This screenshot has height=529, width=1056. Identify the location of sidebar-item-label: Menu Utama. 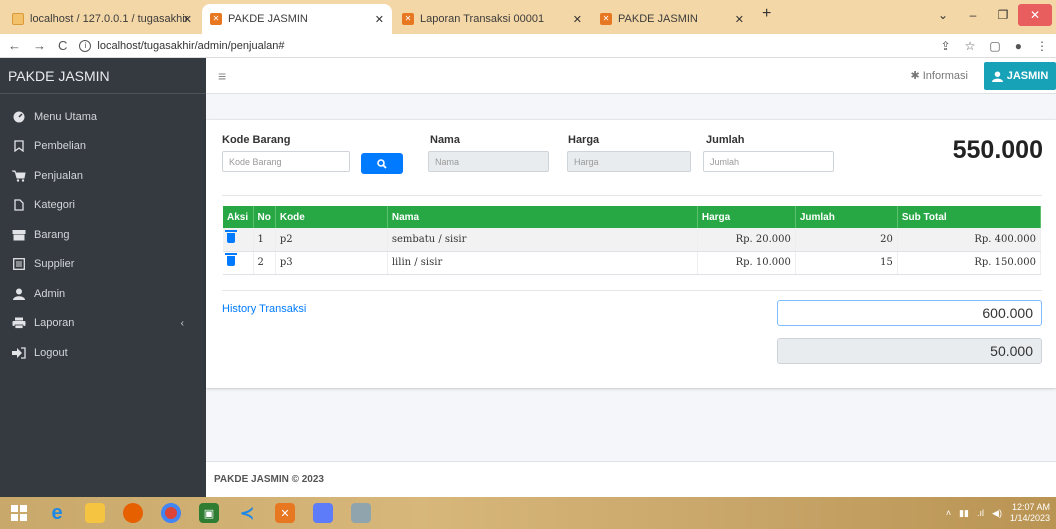
(65, 116).